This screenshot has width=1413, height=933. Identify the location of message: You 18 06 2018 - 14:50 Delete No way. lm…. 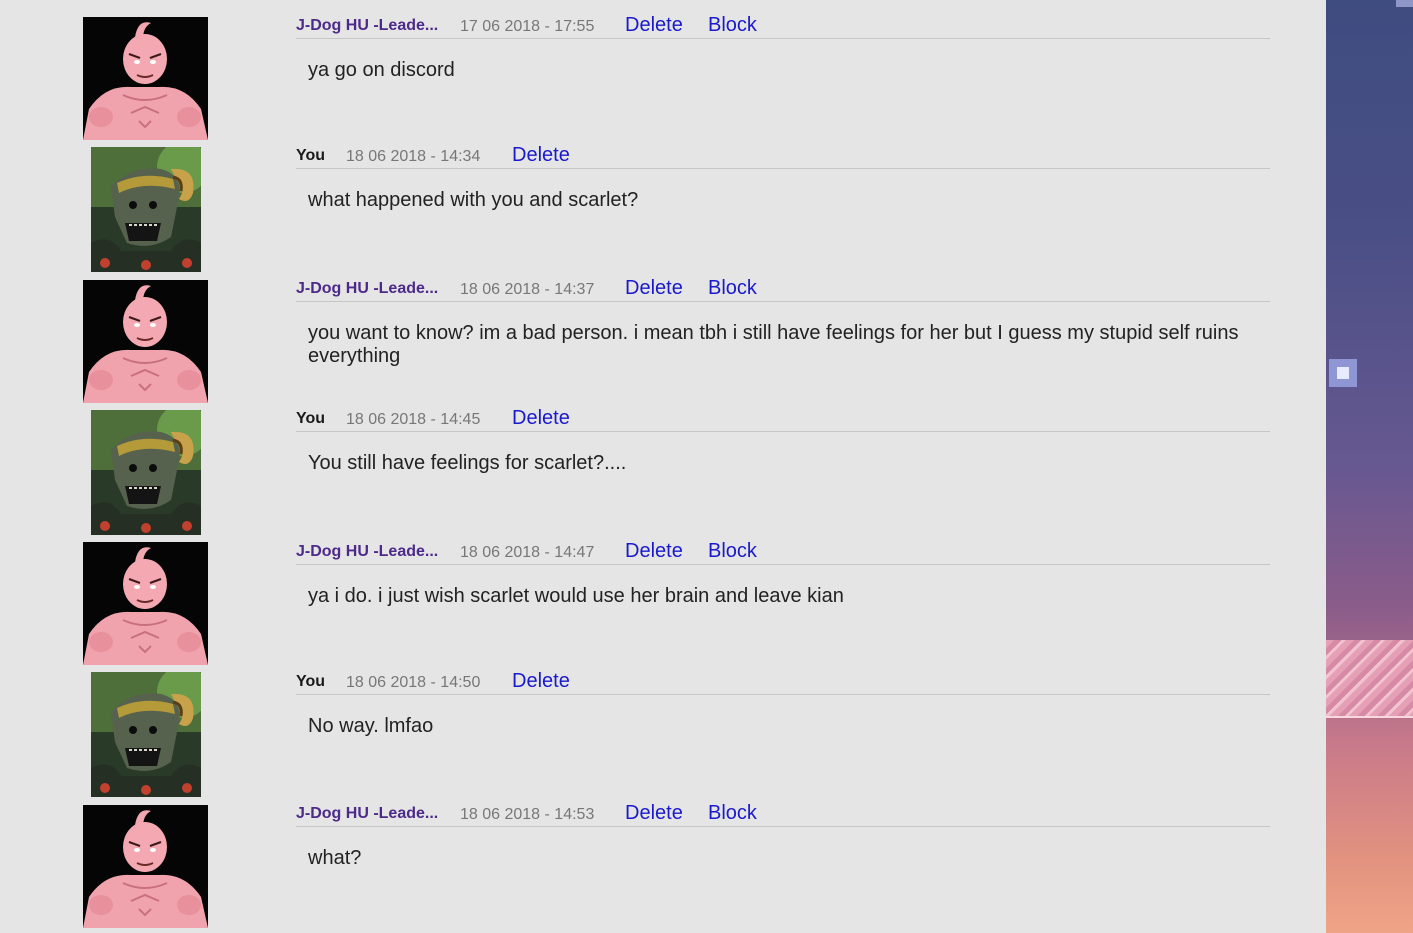
(783, 697).